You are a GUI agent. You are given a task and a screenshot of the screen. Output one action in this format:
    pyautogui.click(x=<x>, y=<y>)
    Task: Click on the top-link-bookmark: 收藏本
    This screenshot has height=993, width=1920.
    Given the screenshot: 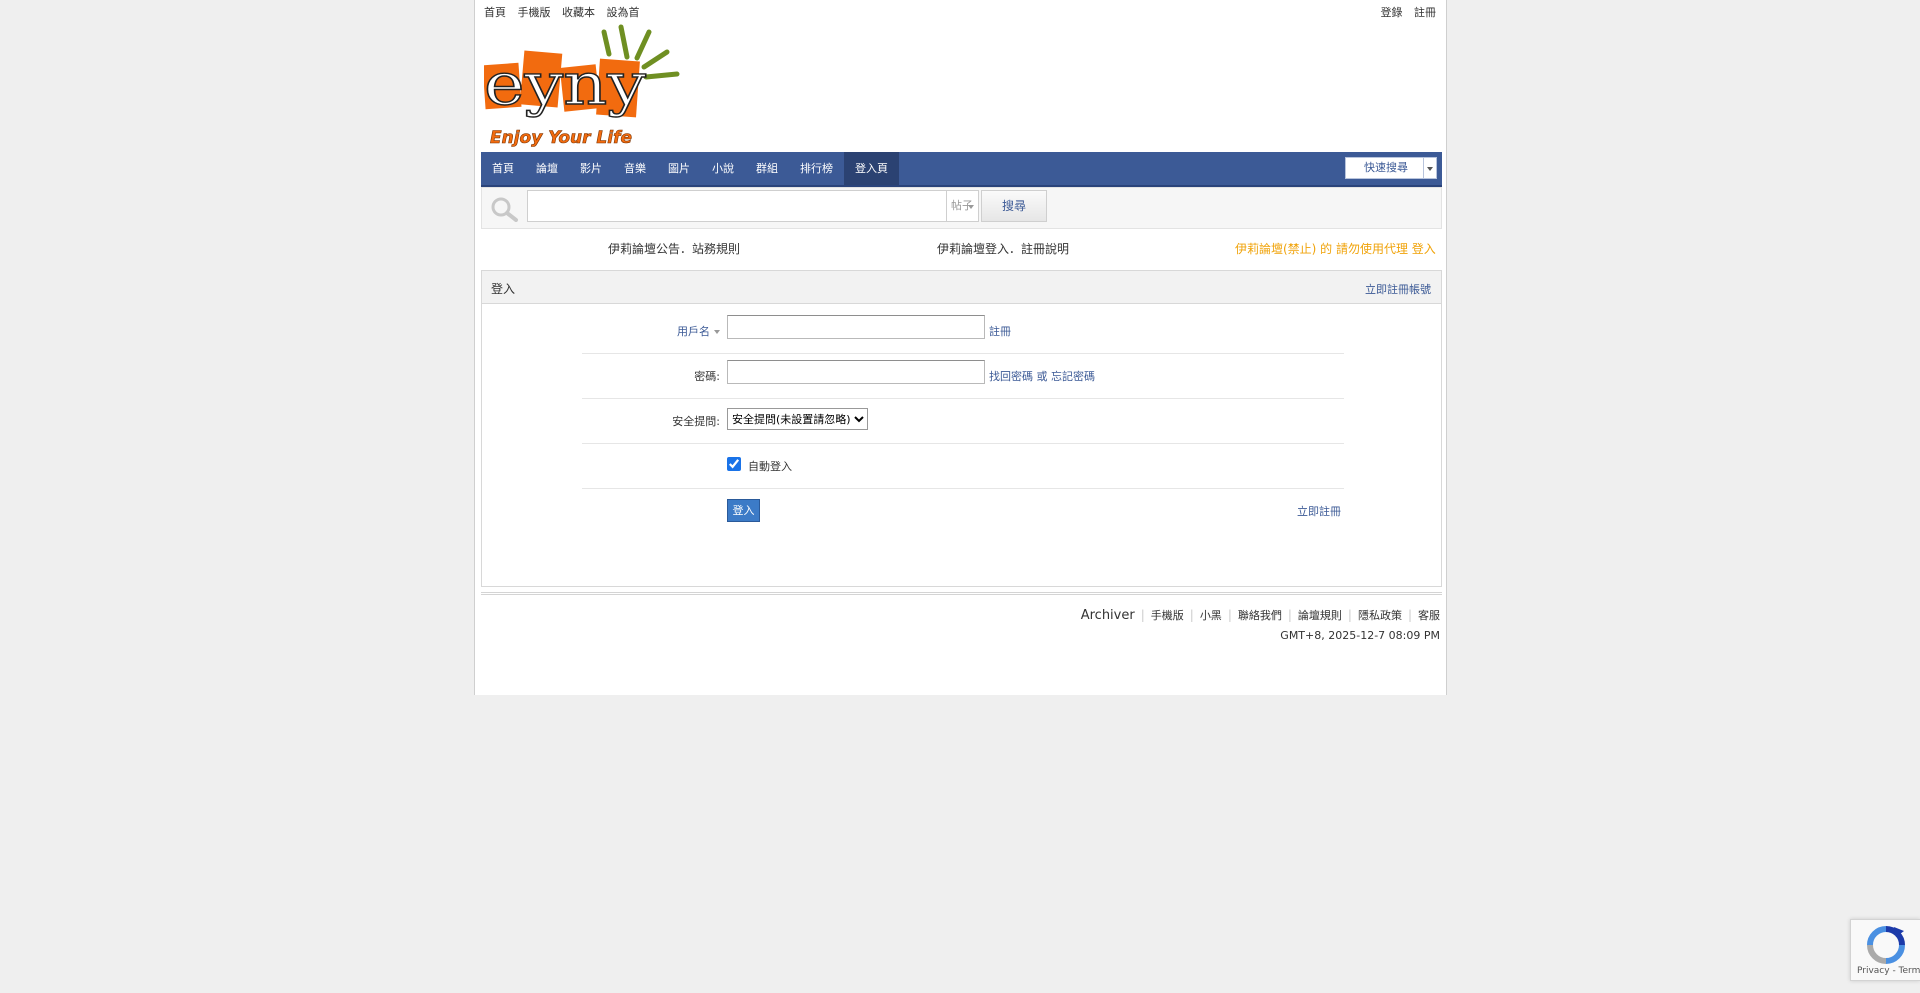 What is the action you would take?
    pyautogui.click(x=578, y=12)
    